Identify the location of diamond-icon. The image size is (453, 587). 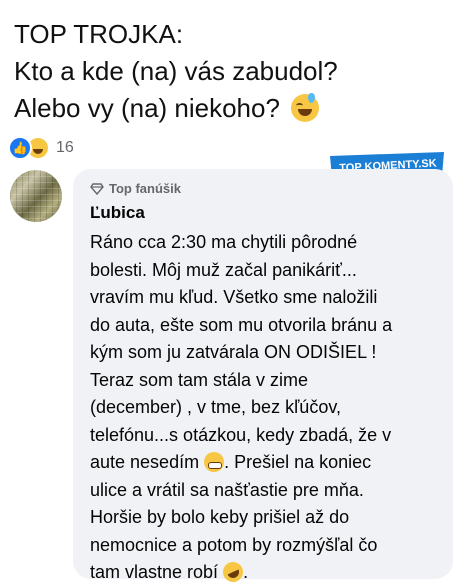
(97, 188).